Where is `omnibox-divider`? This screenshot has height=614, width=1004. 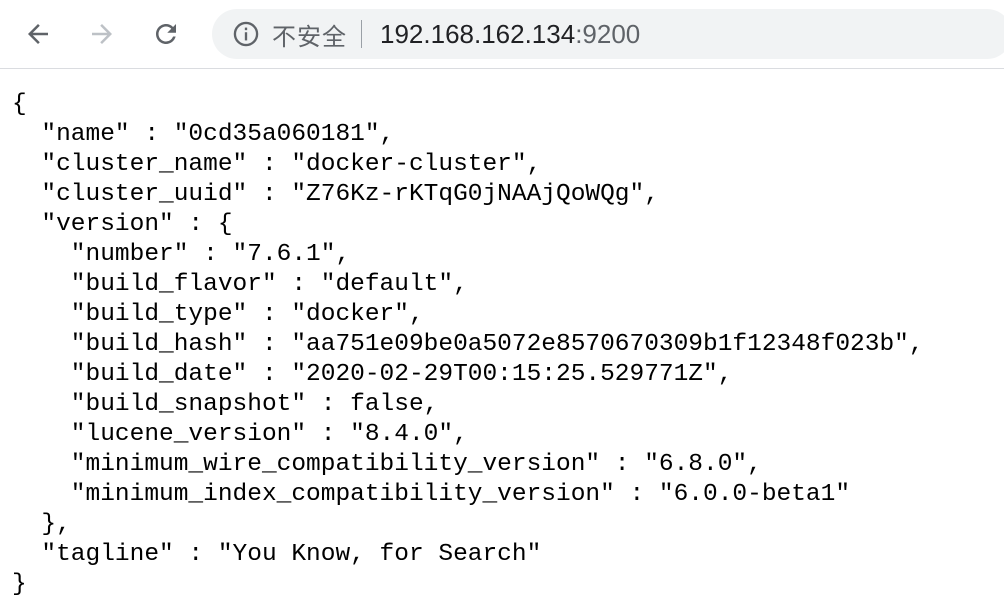
omnibox-divider is located at coordinates (361, 34).